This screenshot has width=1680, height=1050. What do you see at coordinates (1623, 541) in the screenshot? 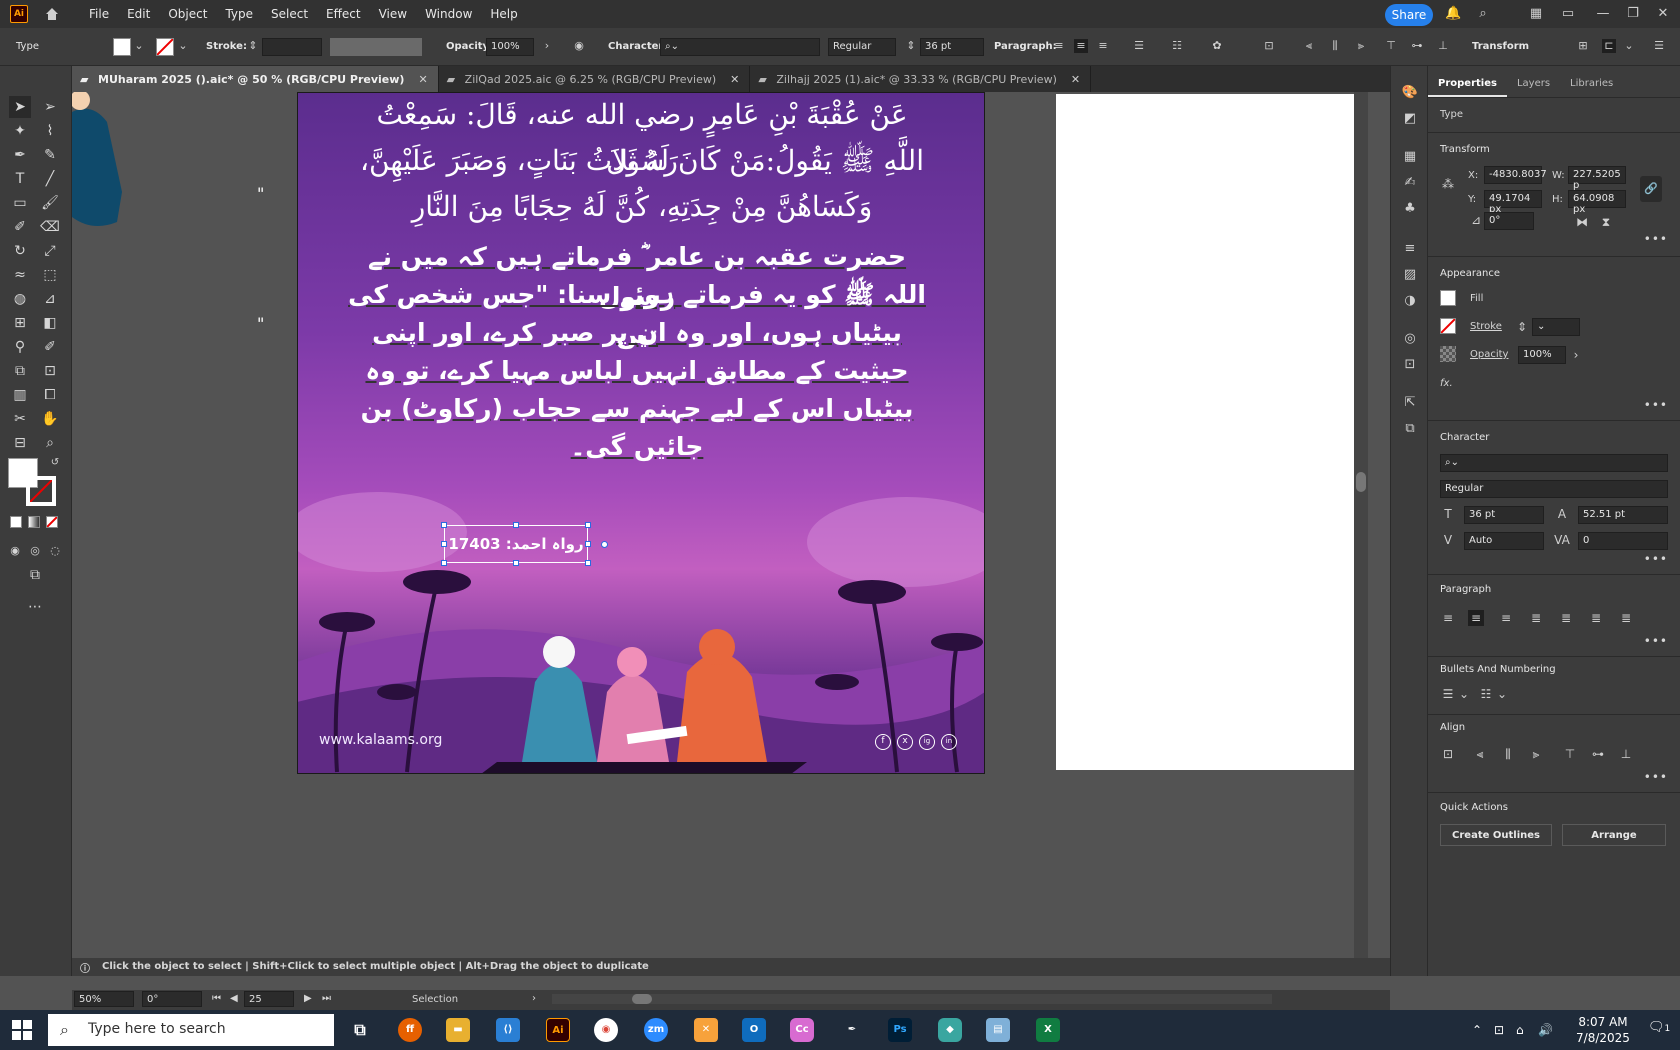
I see `tracking-field: 0` at bounding box center [1623, 541].